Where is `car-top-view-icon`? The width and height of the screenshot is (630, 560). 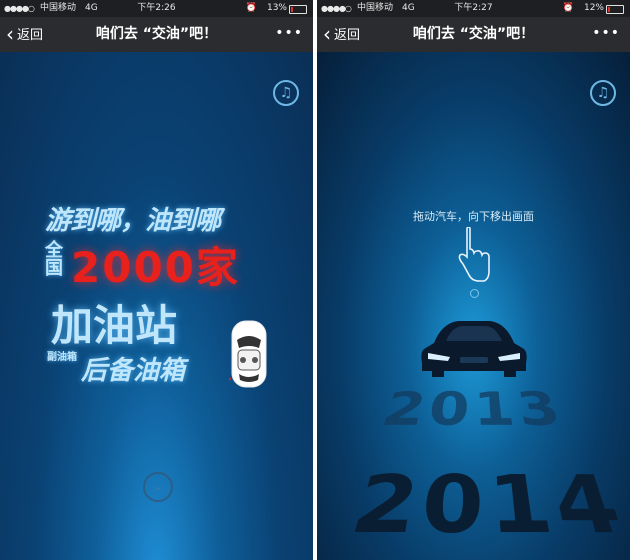
car-top-view-icon is located at coordinates (248, 354).